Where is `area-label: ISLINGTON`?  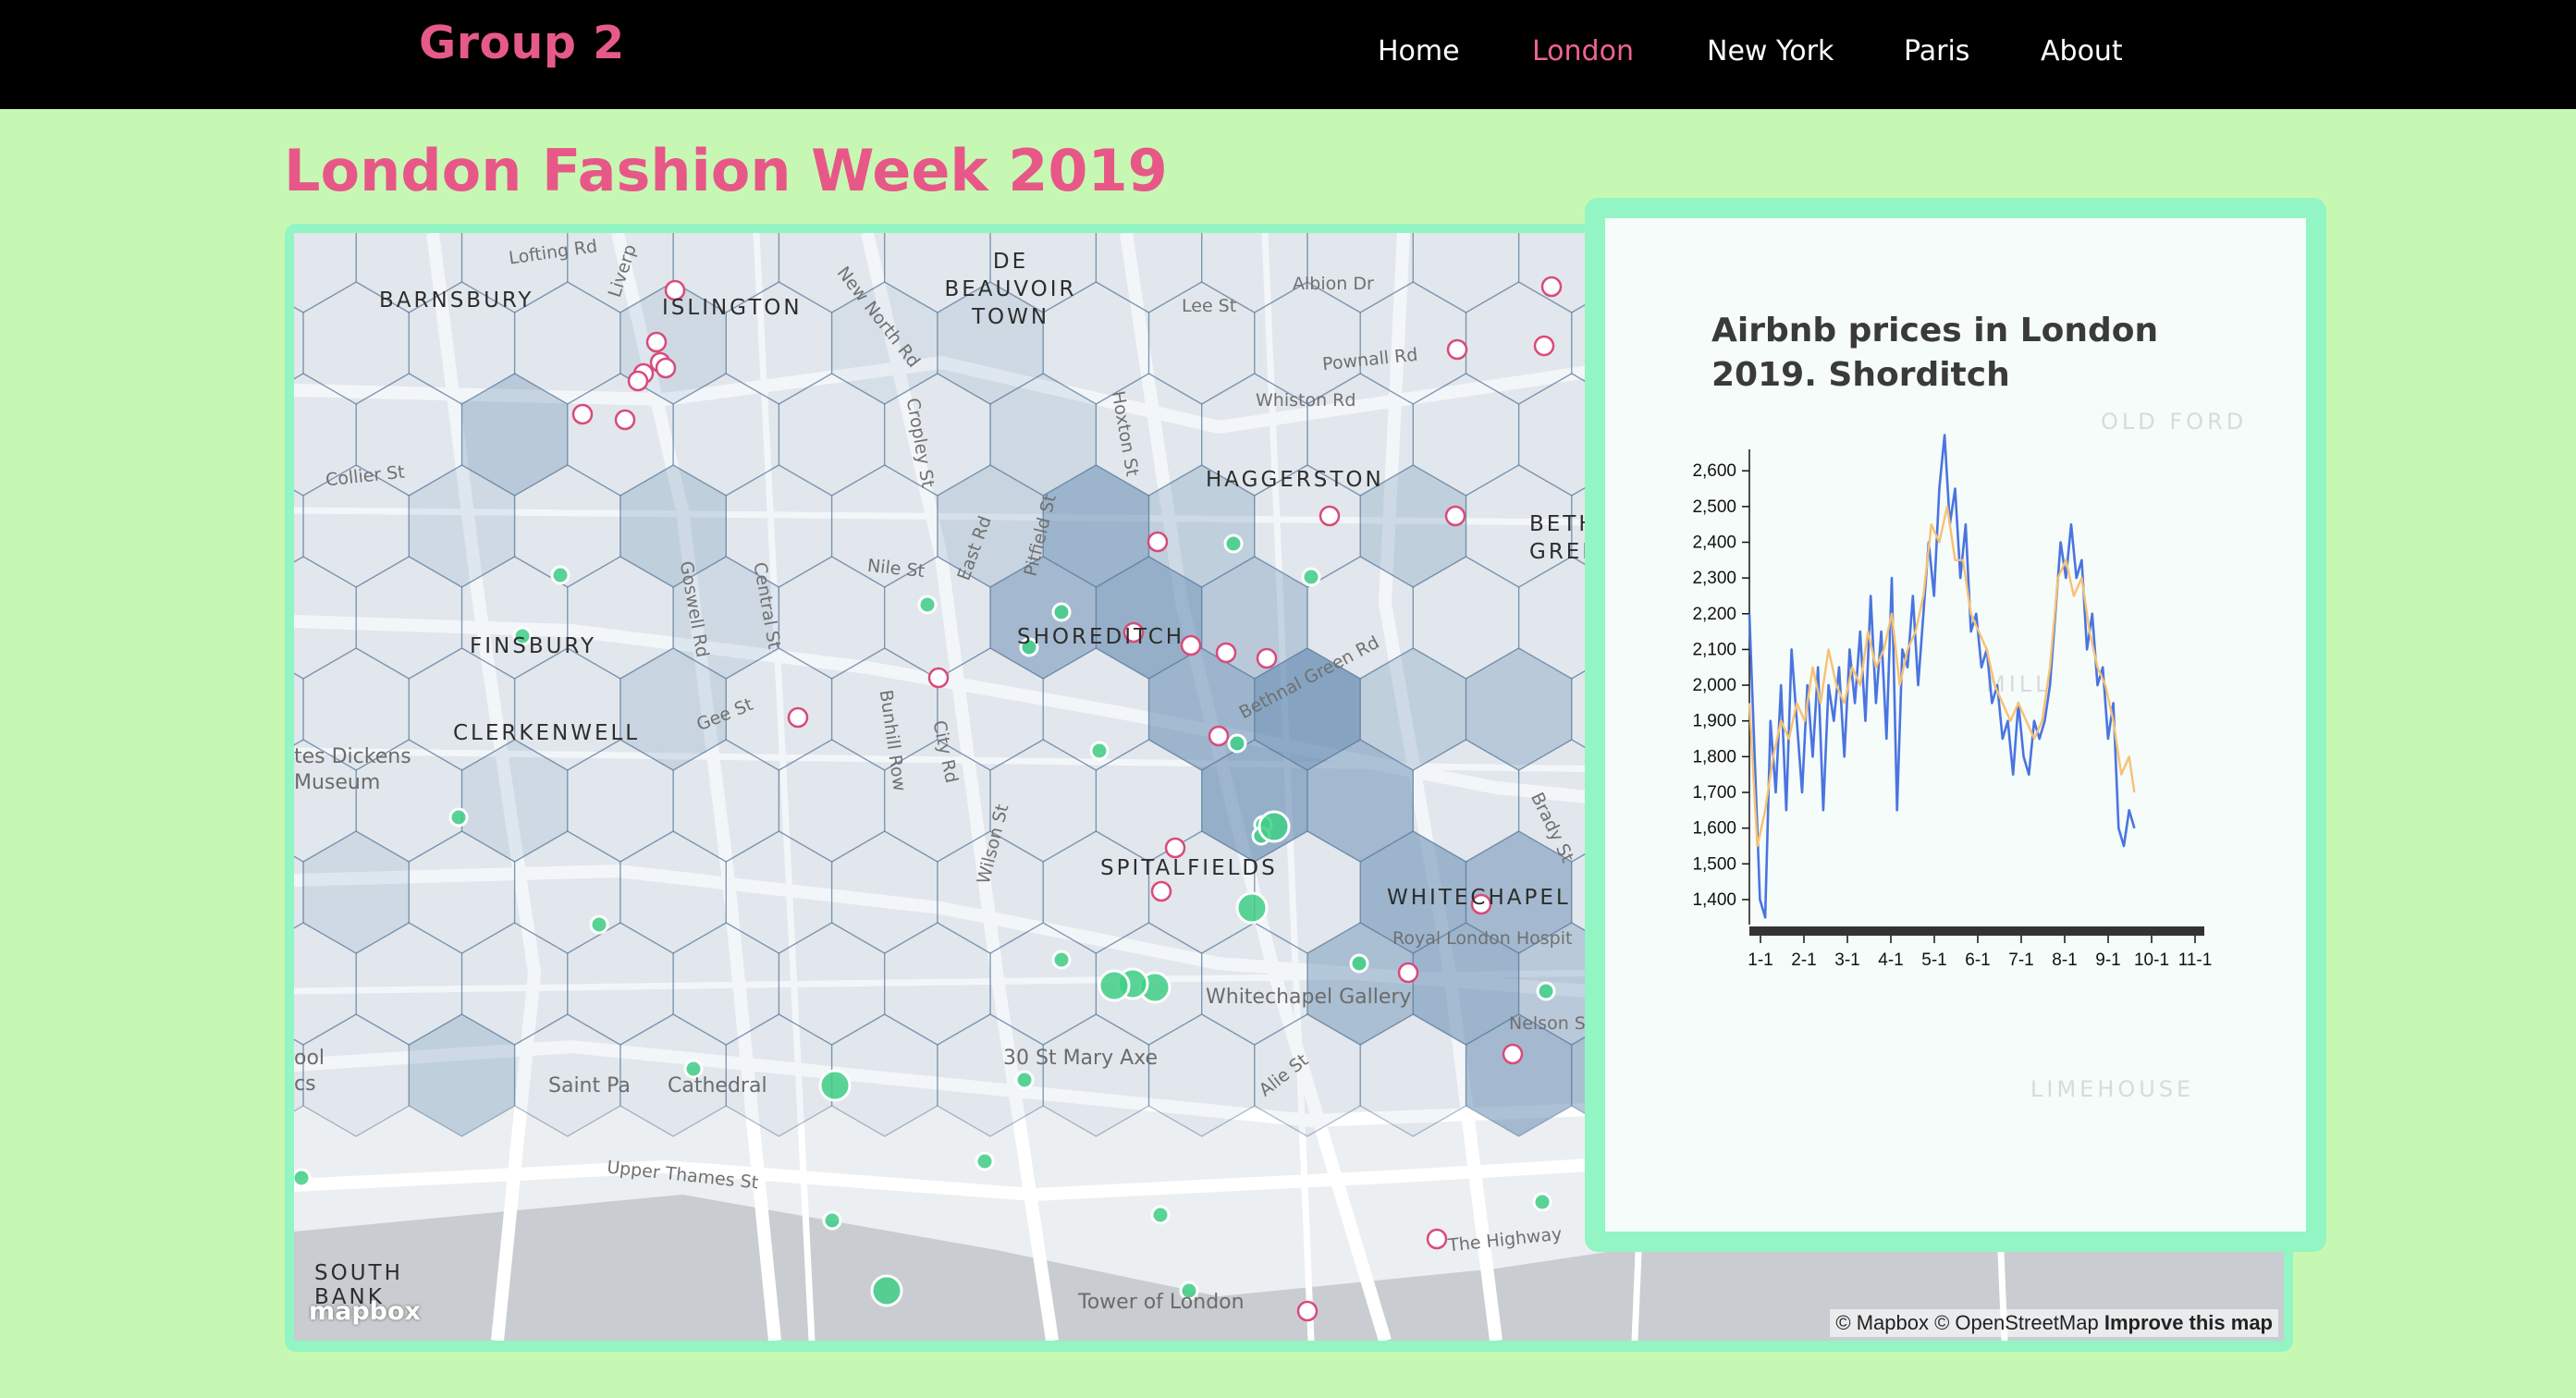 area-label: ISLINGTON is located at coordinates (732, 308).